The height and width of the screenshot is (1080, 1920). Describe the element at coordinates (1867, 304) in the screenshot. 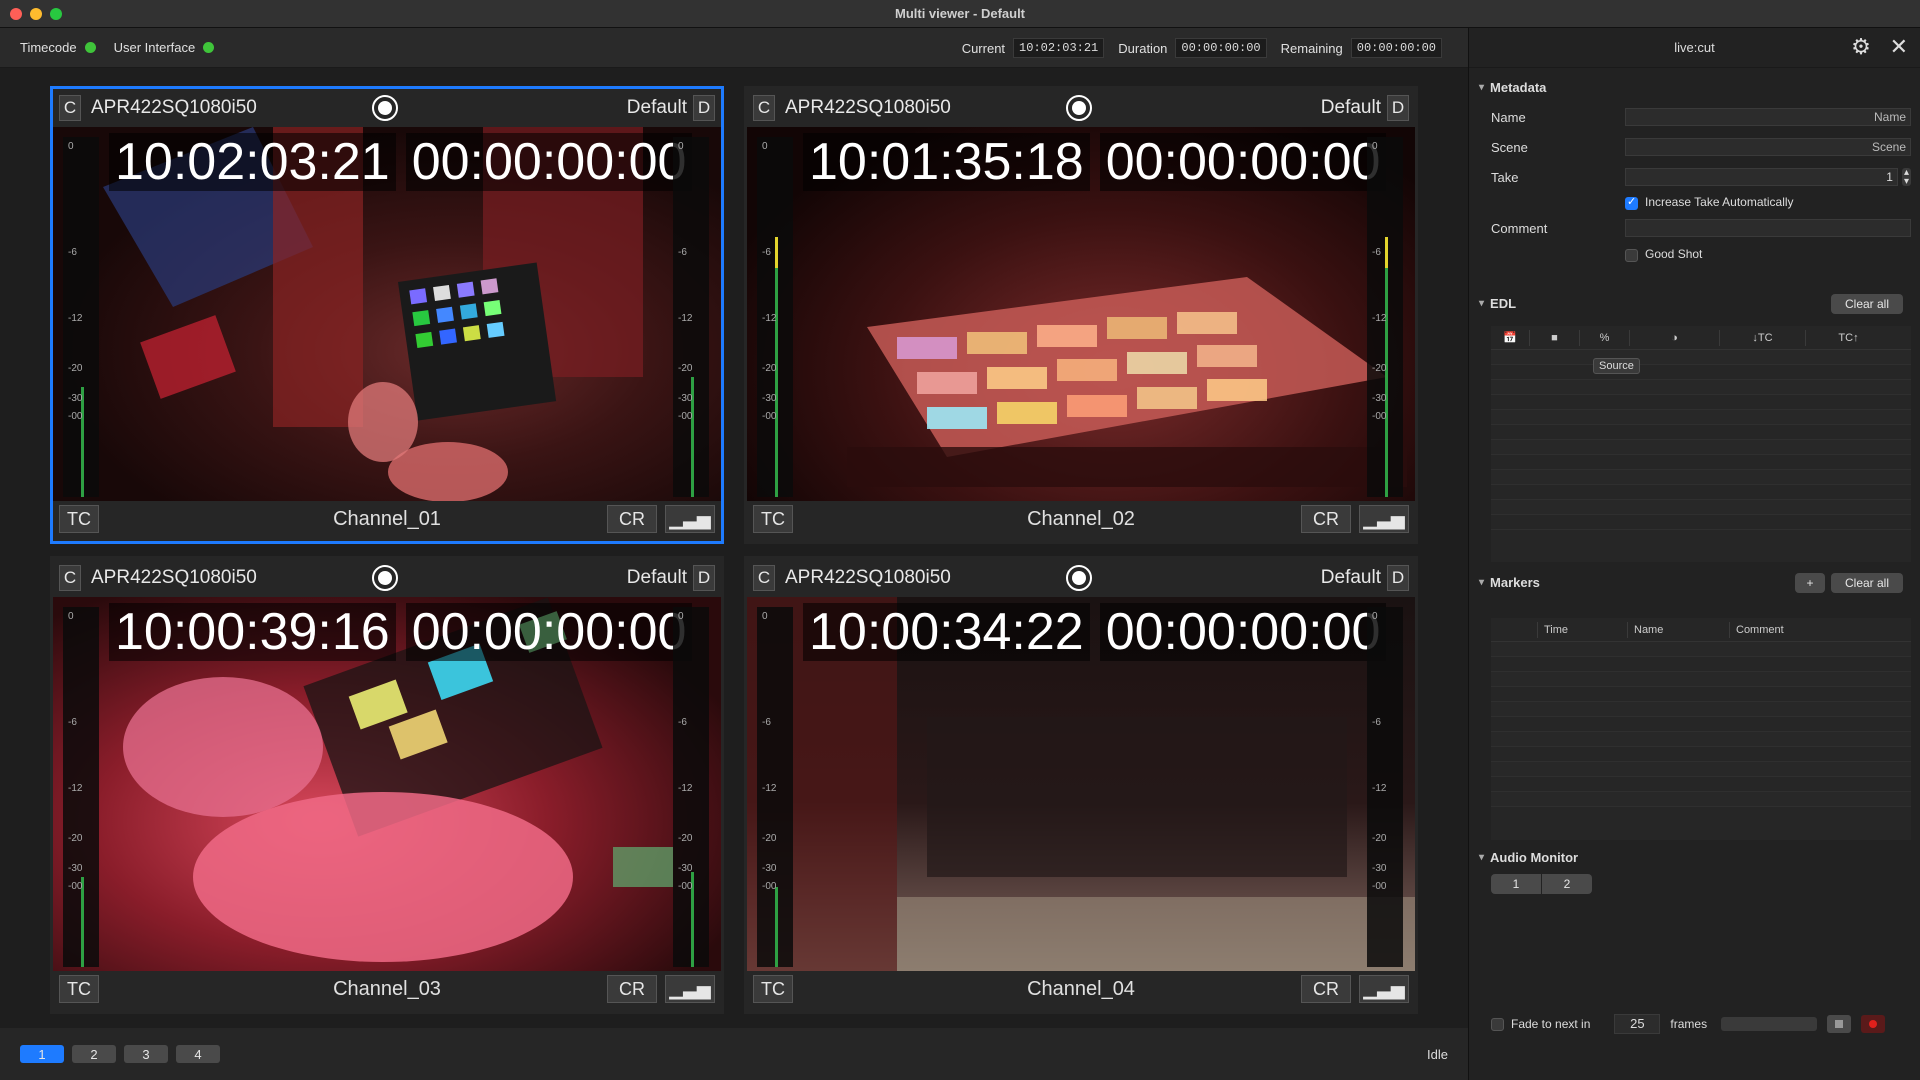

I see `edl-clear-all-button: Clear all` at that location.